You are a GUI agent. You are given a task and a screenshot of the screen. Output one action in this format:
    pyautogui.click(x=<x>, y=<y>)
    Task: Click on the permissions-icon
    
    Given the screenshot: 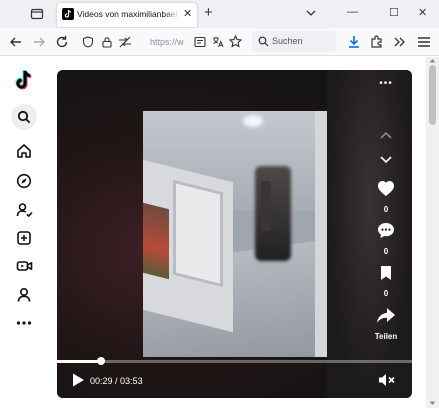 What is the action you would take?
    pyautogui.click(x=125, y=42)
    